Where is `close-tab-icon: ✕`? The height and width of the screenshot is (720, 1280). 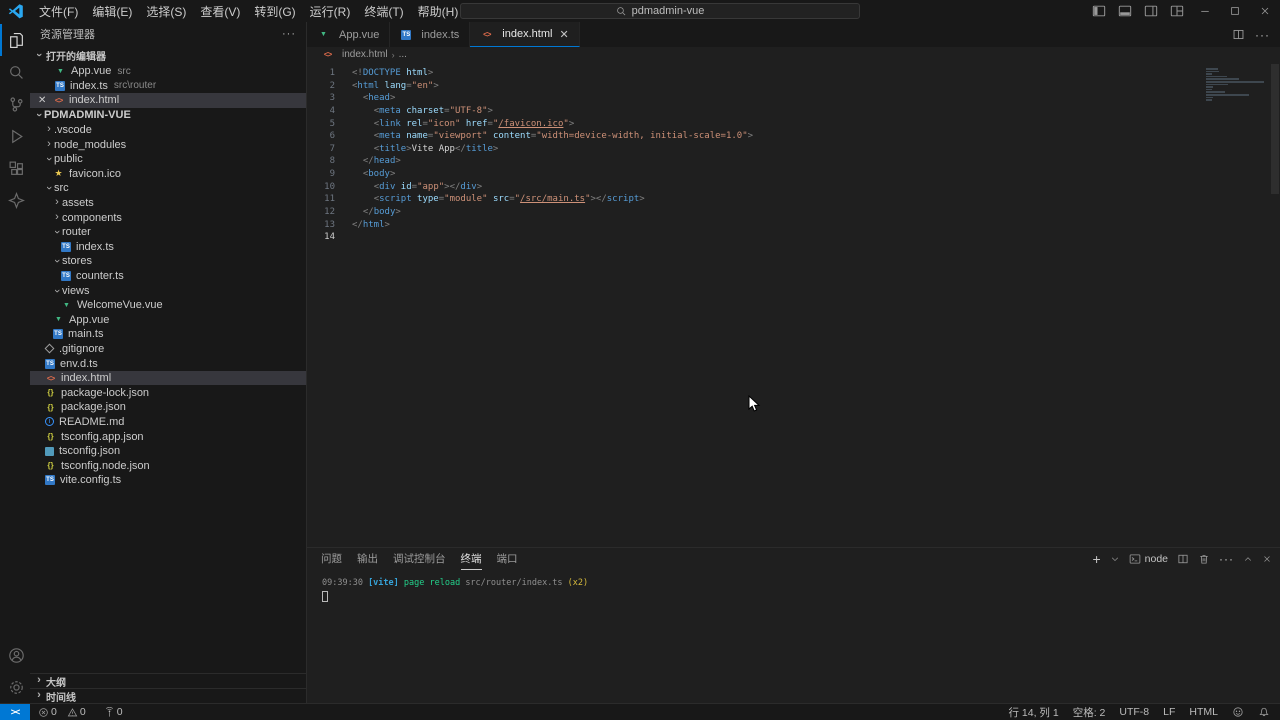 close-tab-icon: ✕ is located at coordinates (563, 34).